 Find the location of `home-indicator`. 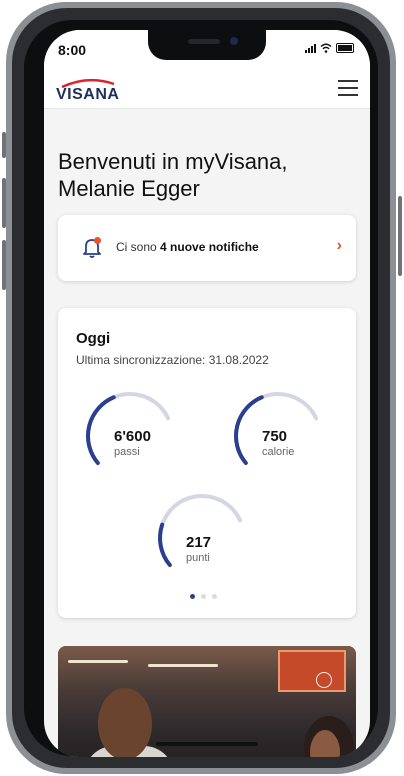

home-indicator is located at coordinates (207, 744).